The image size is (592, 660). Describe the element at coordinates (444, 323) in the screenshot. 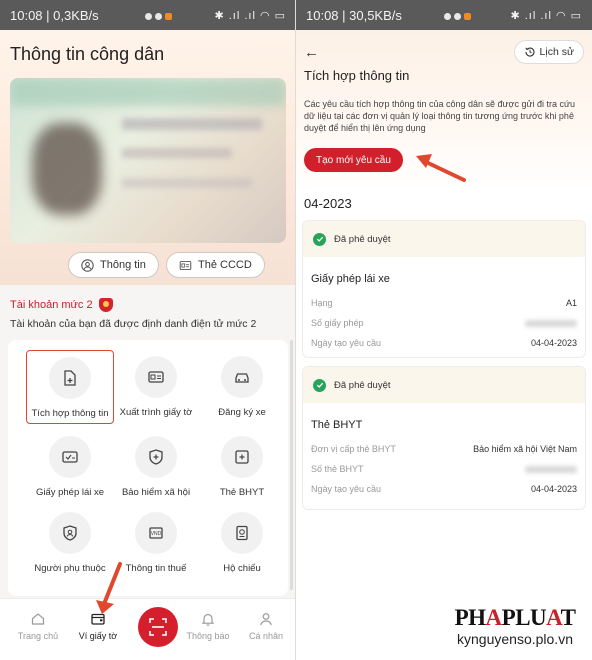

I see `request-row: Số giấy phép` at that location.